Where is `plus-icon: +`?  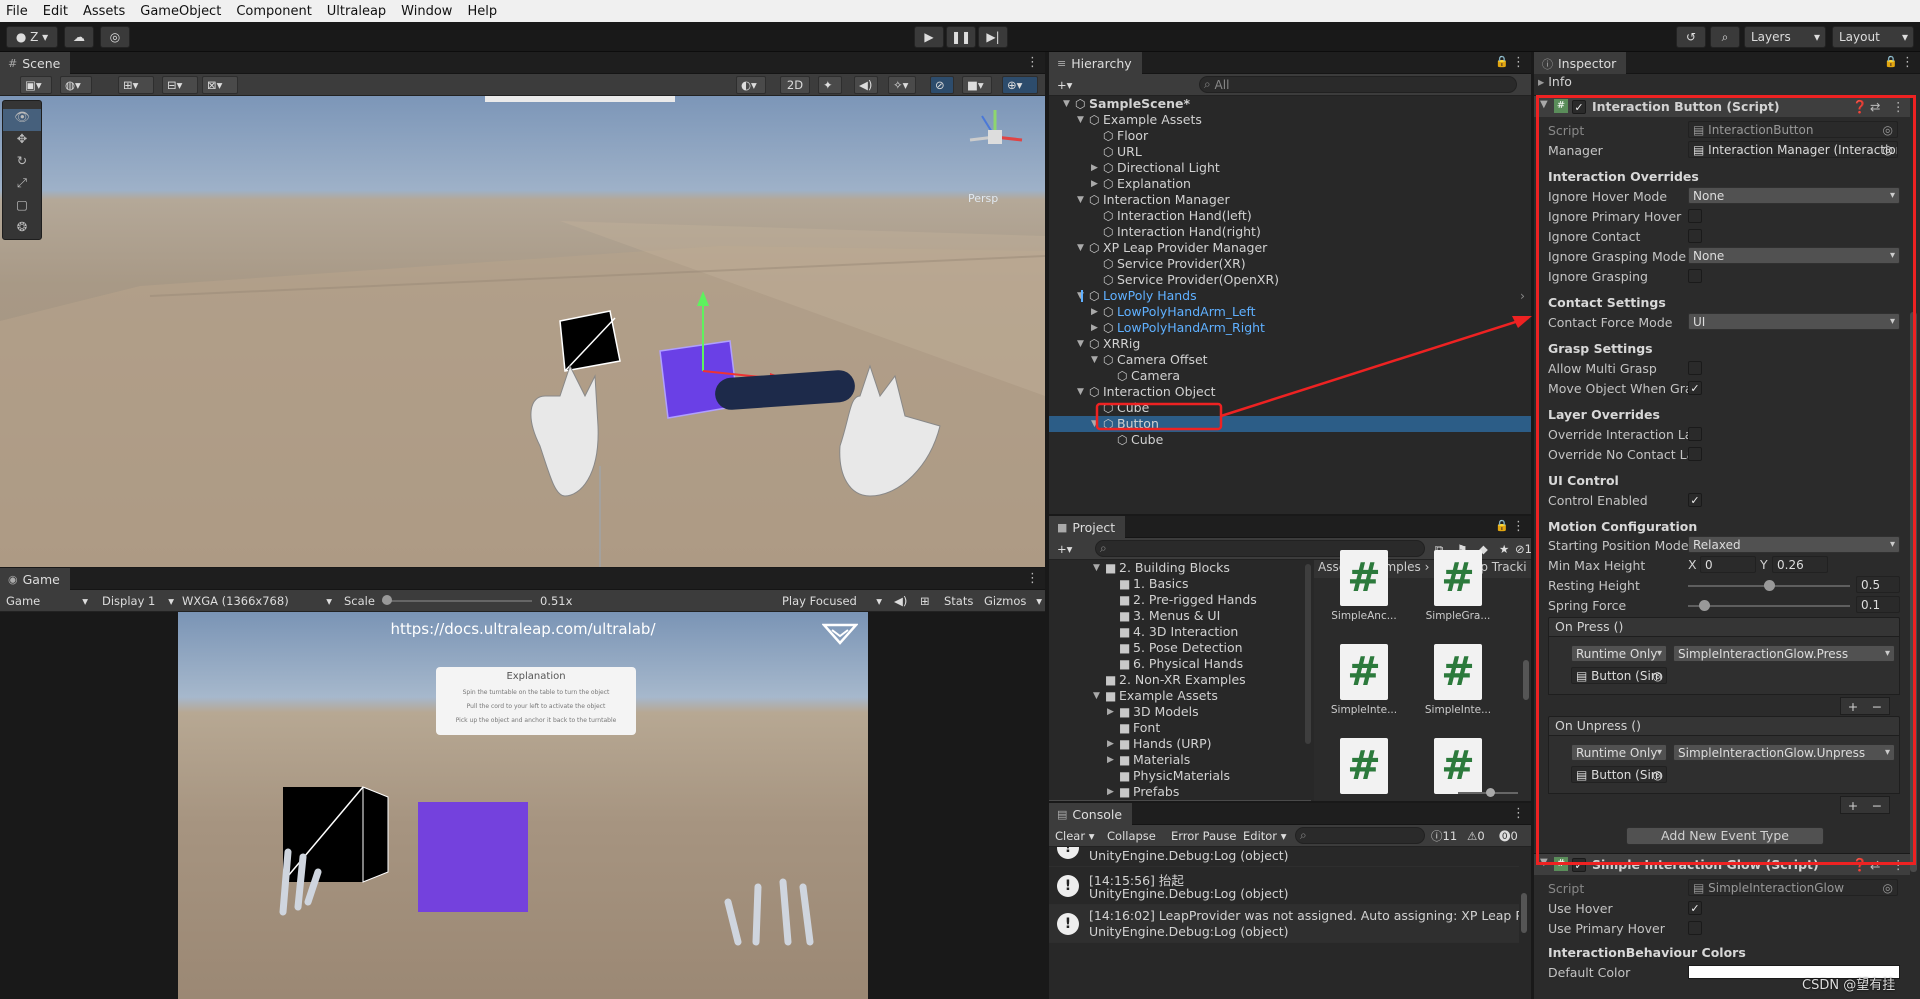 plus-icon: + is located at coordinates (1853, 805).